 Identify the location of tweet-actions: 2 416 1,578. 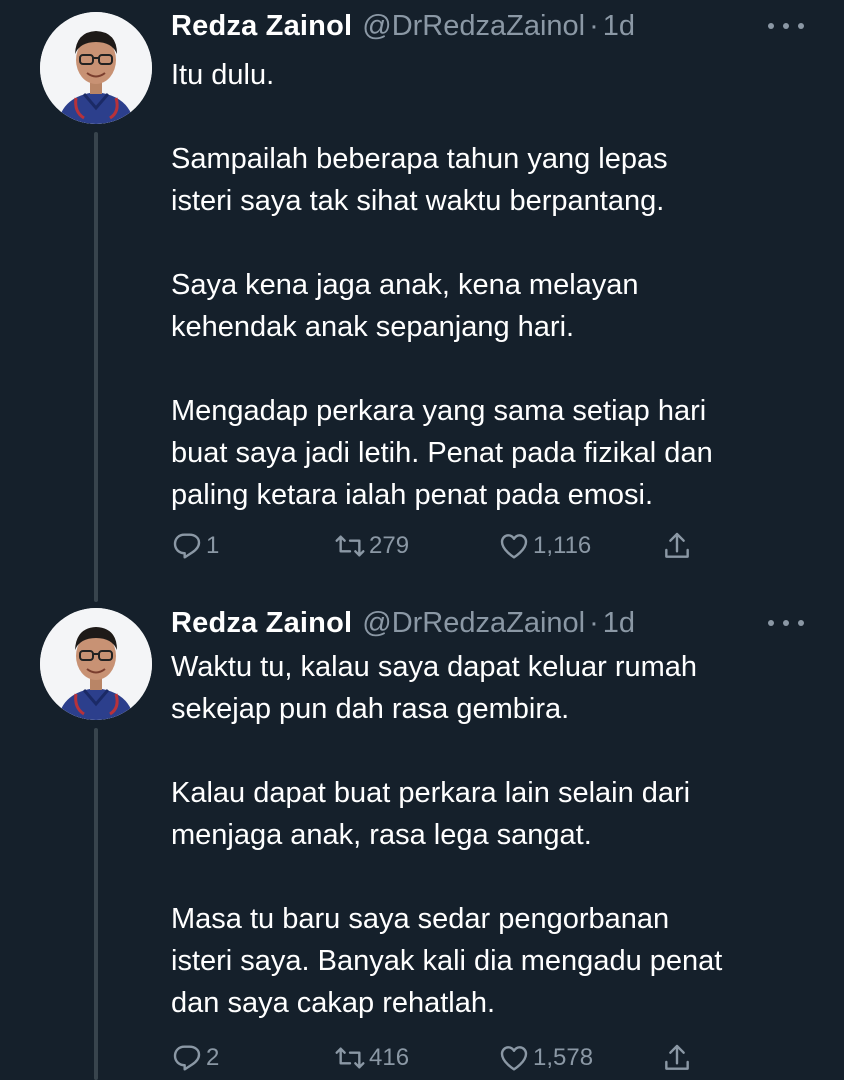
(441, 1058).